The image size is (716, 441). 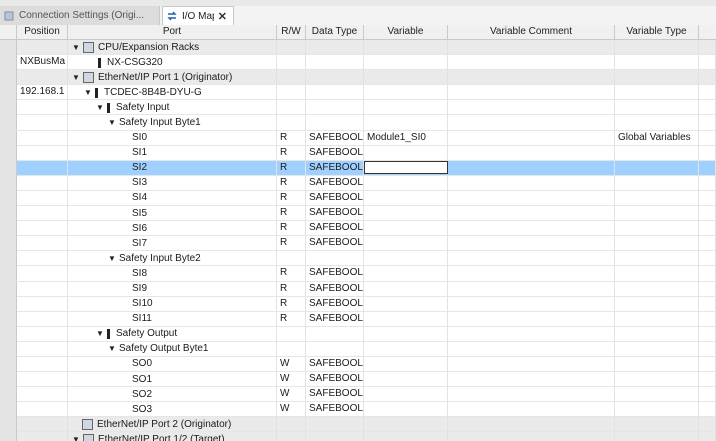 I want to click on table-row: SI10 R SAFEBOOL, so click(x=358, y=304).